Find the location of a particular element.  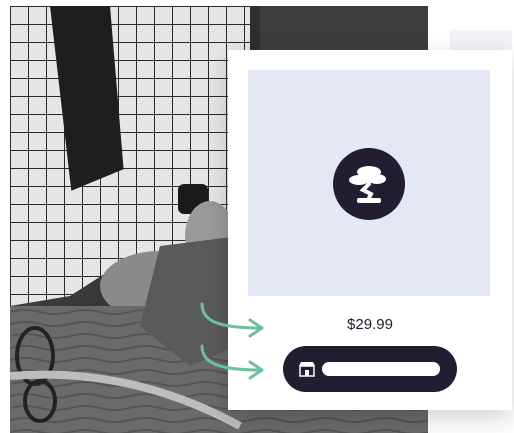

bonsai-tree-icon is located at coordinates (369, 184).